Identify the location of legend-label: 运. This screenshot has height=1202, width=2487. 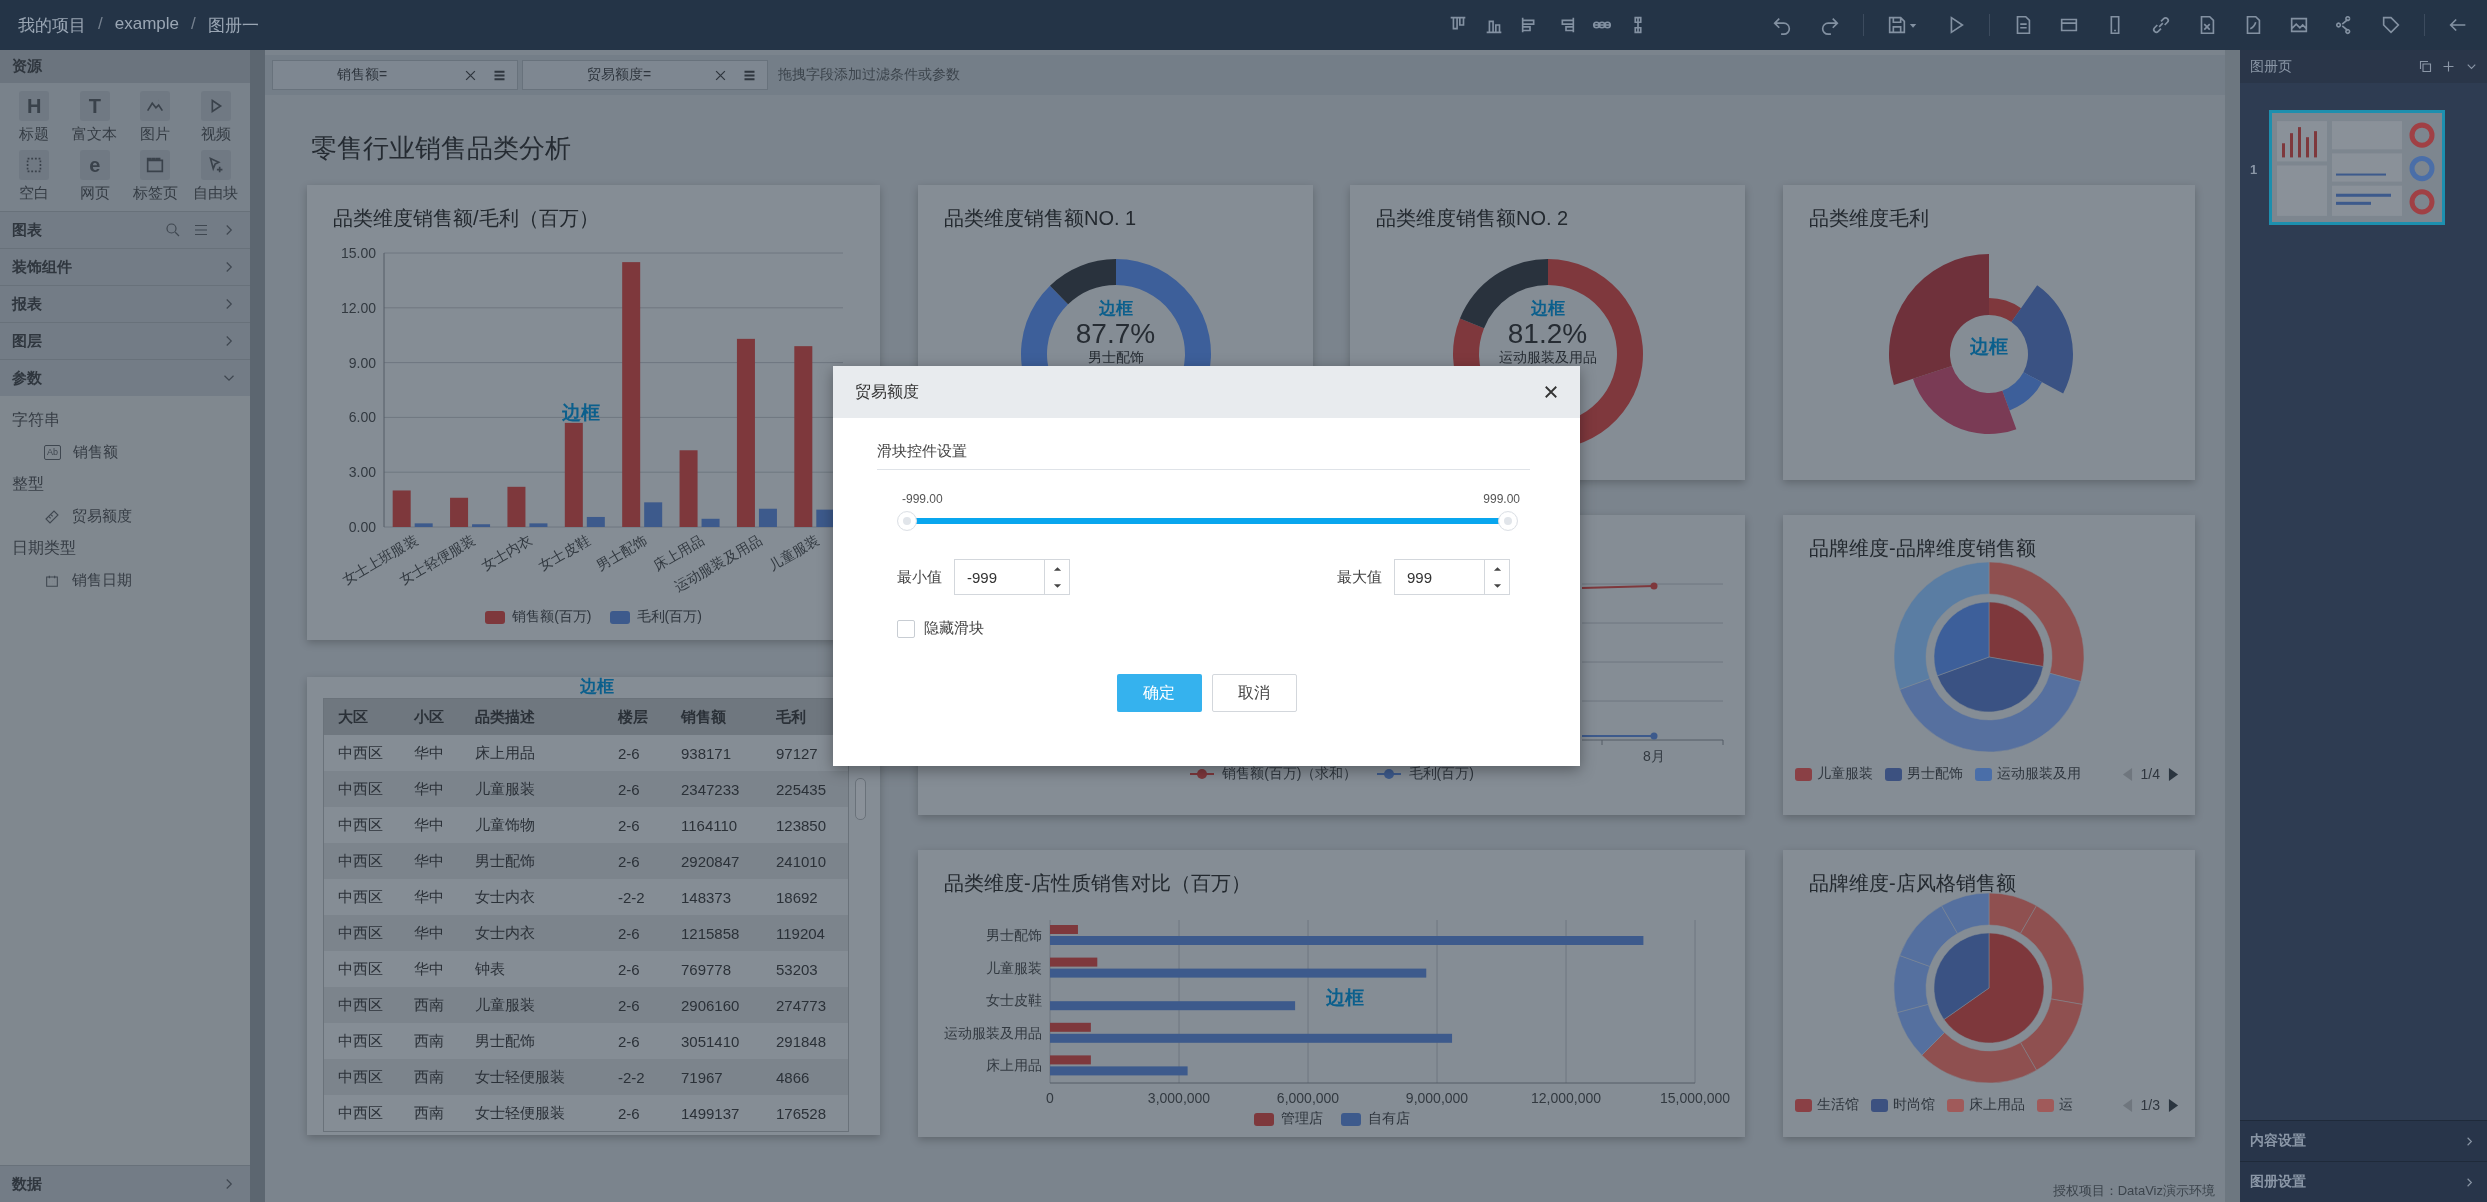
(2066, 1105).